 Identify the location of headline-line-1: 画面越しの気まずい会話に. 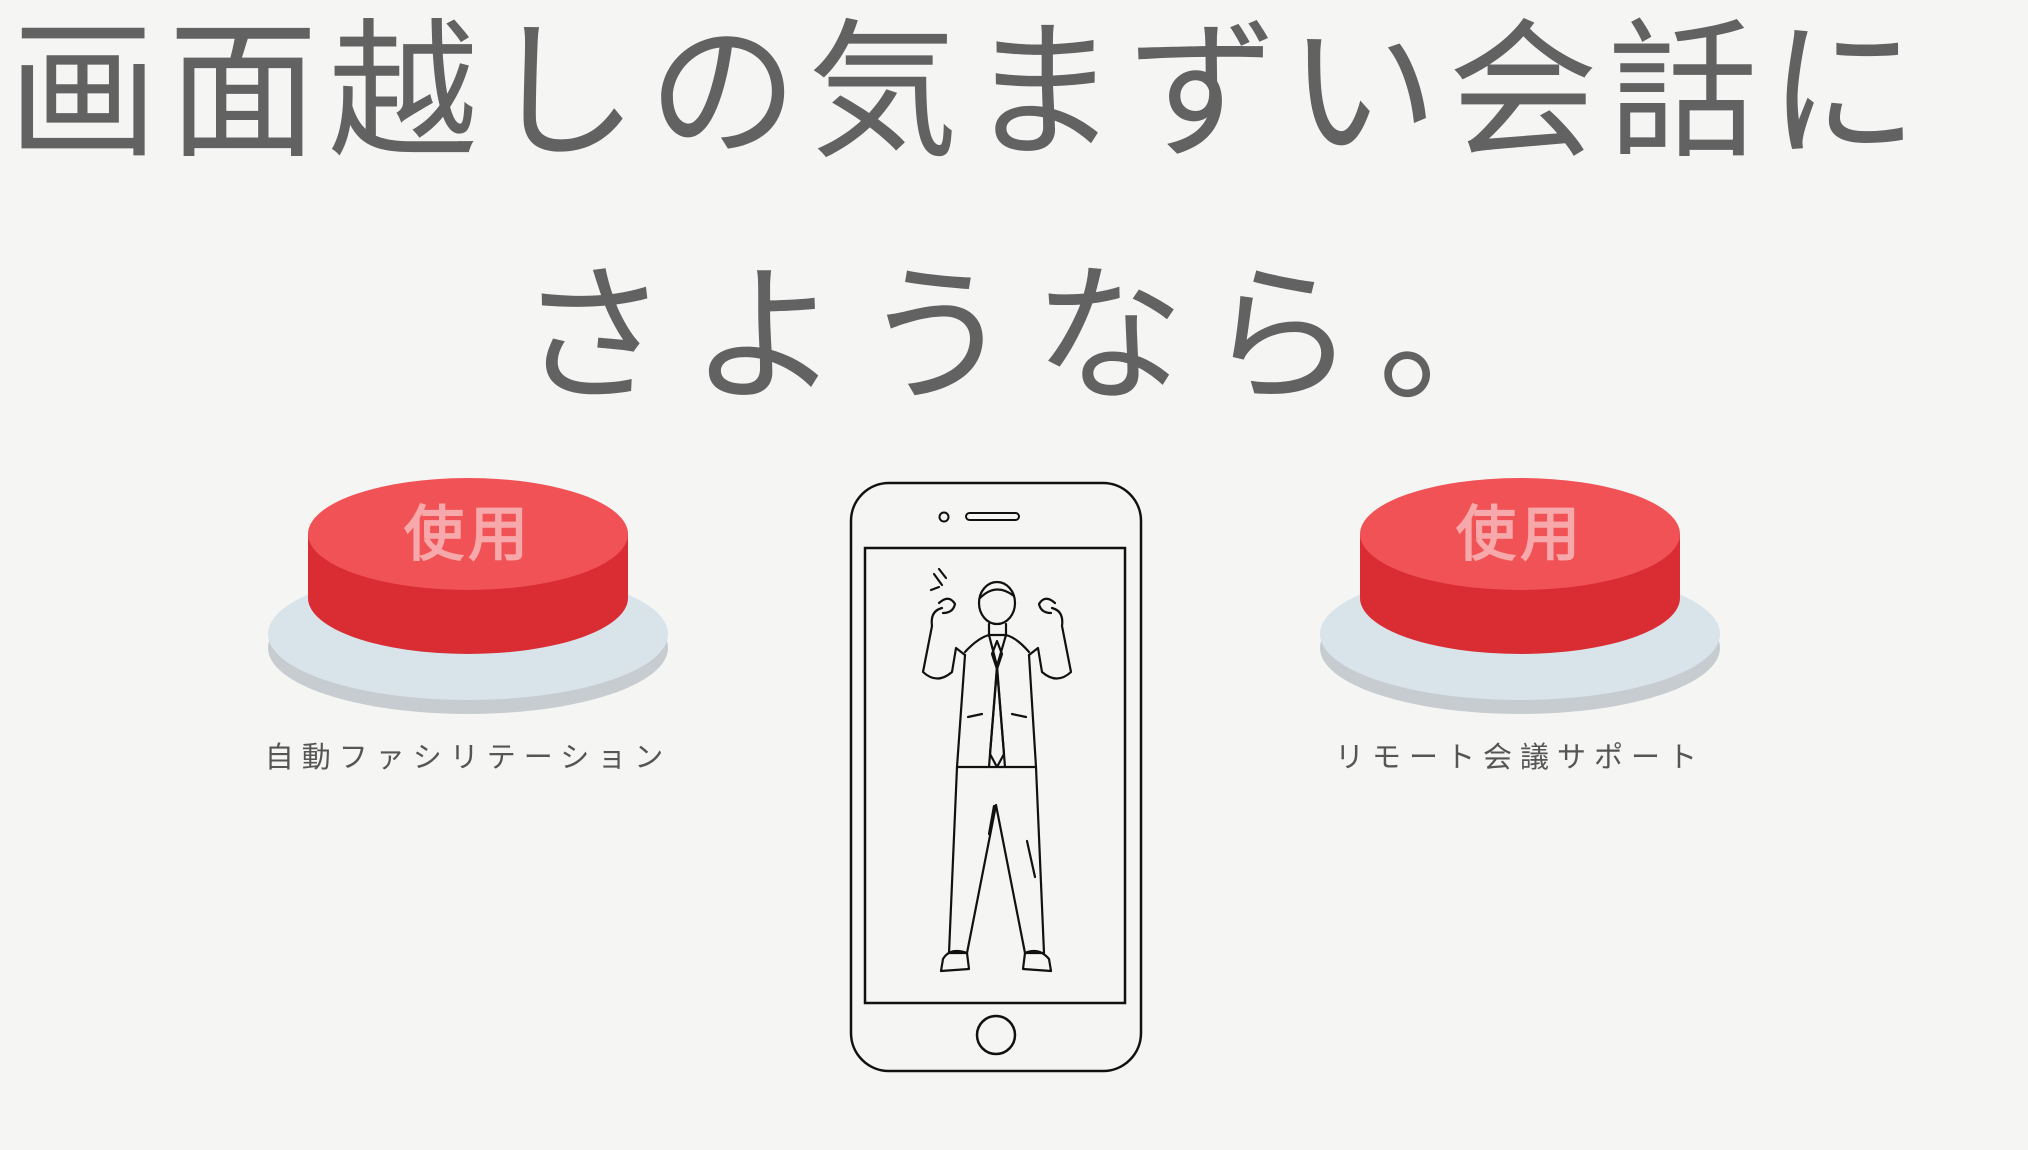
(968, 93).